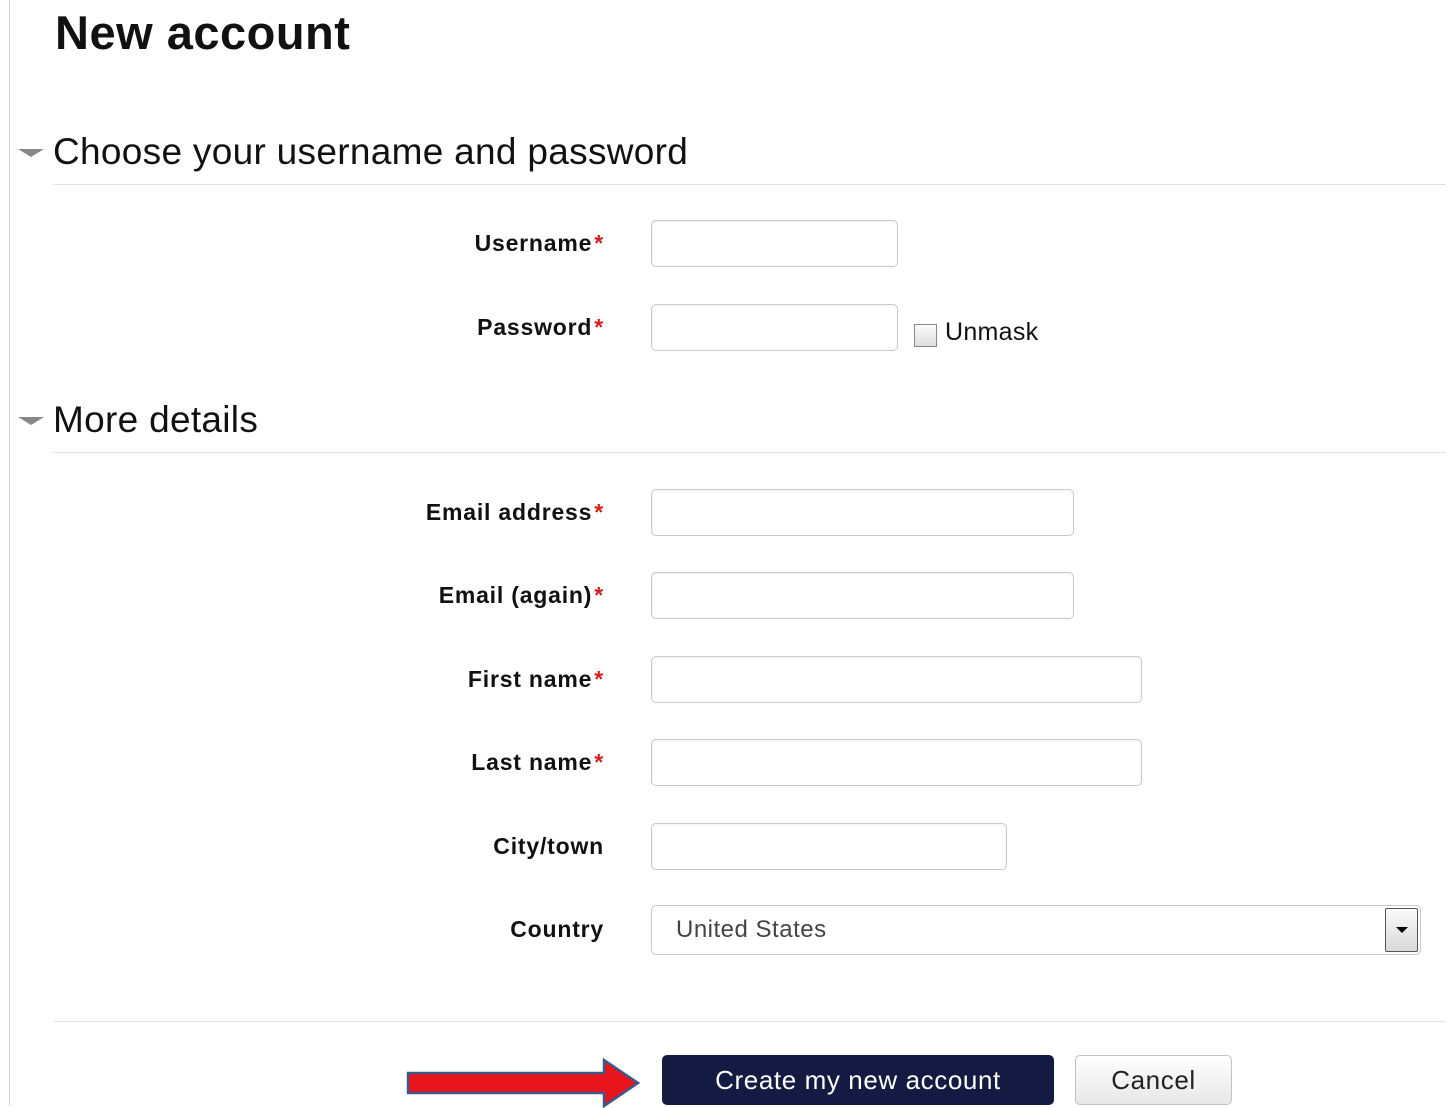 Image resolution: width=1452 pixels, height=1108 pixels. What do you see at coordinates (829, 846) in the screenshot?
I see `city-input` at bounding box center [829, 846].